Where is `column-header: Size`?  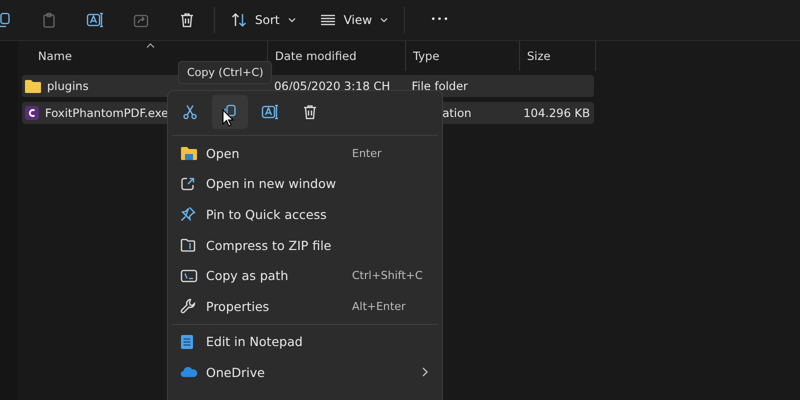
column-header: Size is located at coordinates (539, 56).